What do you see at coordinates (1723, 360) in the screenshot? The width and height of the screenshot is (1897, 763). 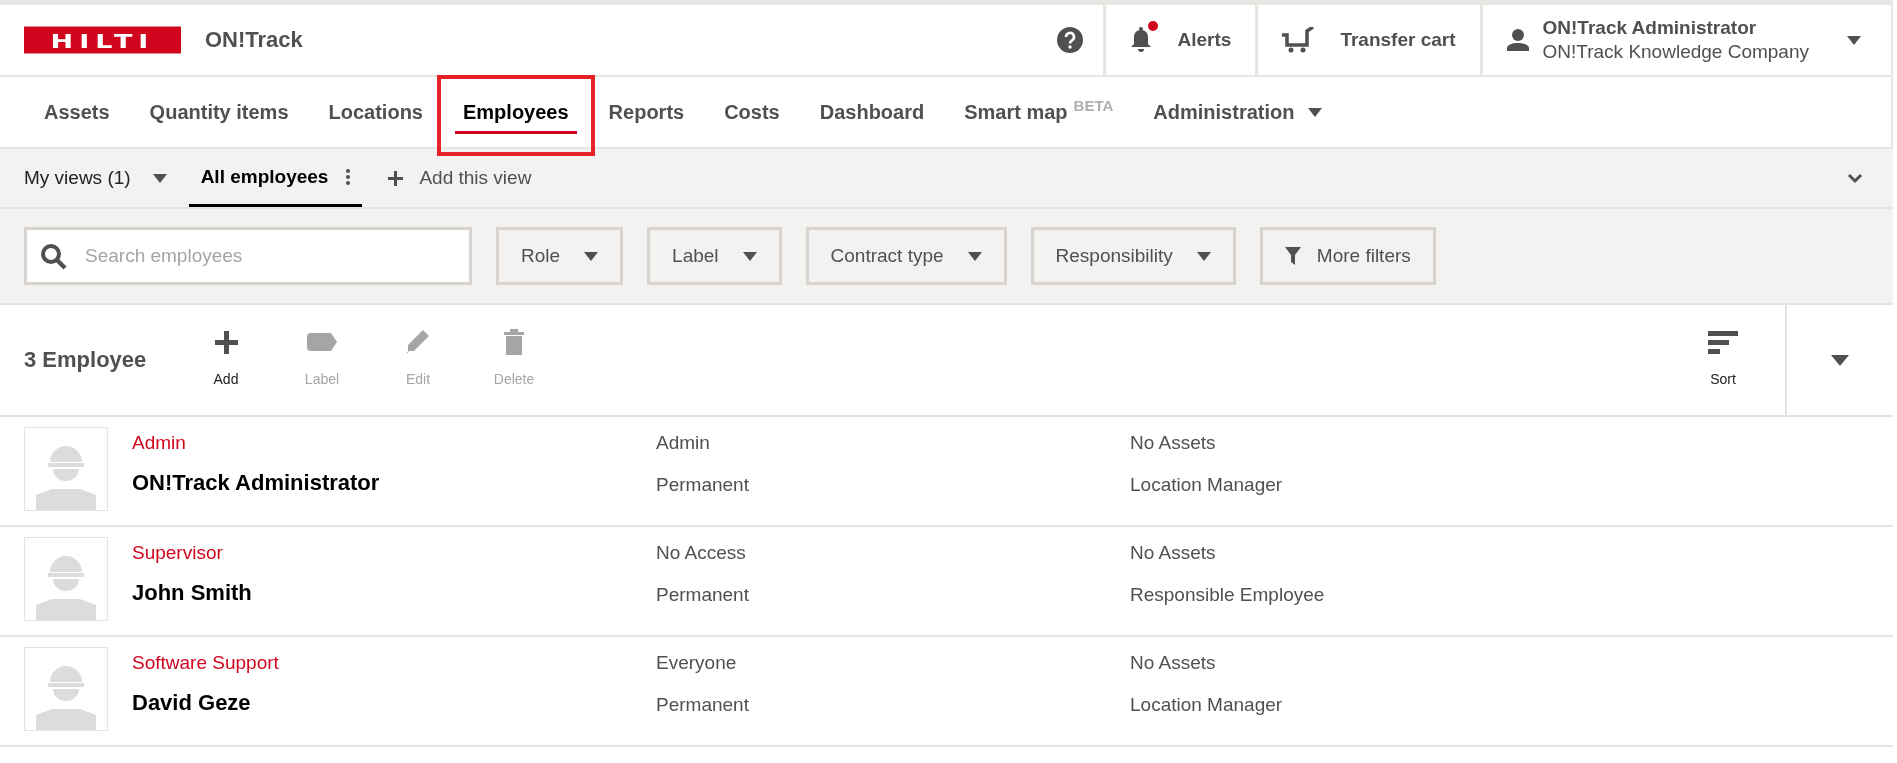 I see `sort-button: Sort` at bounding box center [1723, 360].